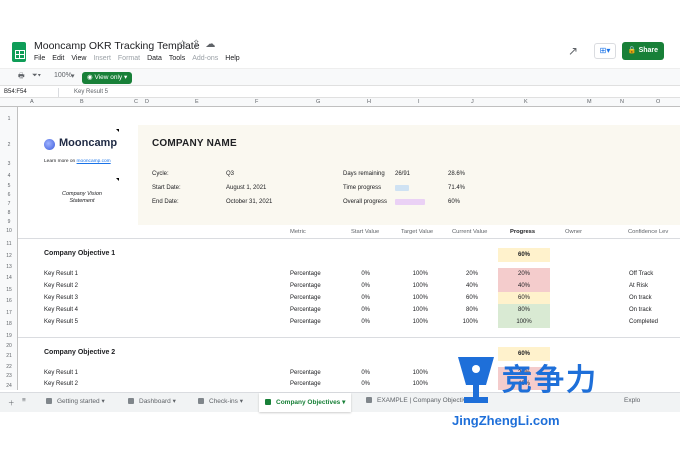 The image size is (680, 450). What do you see at coordinates (9, 145) in the screenshot?
I see `row-header: 2` at bounding box center [9, 145].